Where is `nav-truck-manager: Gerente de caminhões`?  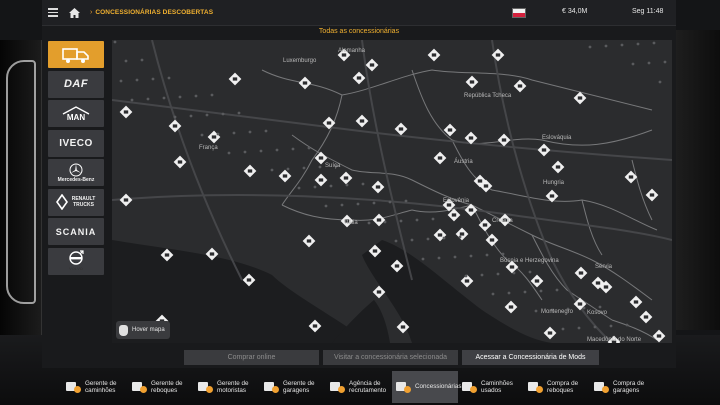 nav-truck-manager: Gerente de caminhões is located at coordinates (95, 387).